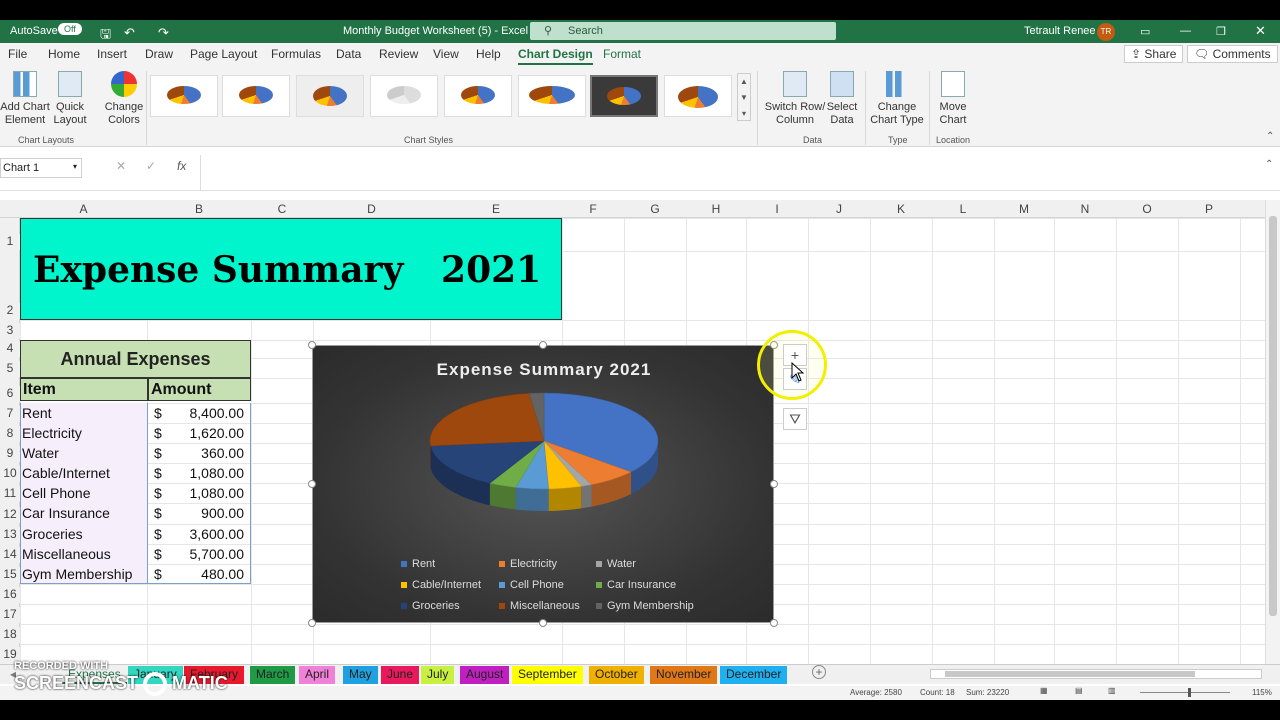  Describe the element at coordinates (488, 54) in the screenshot. I see `tab-help: Help` at that location.